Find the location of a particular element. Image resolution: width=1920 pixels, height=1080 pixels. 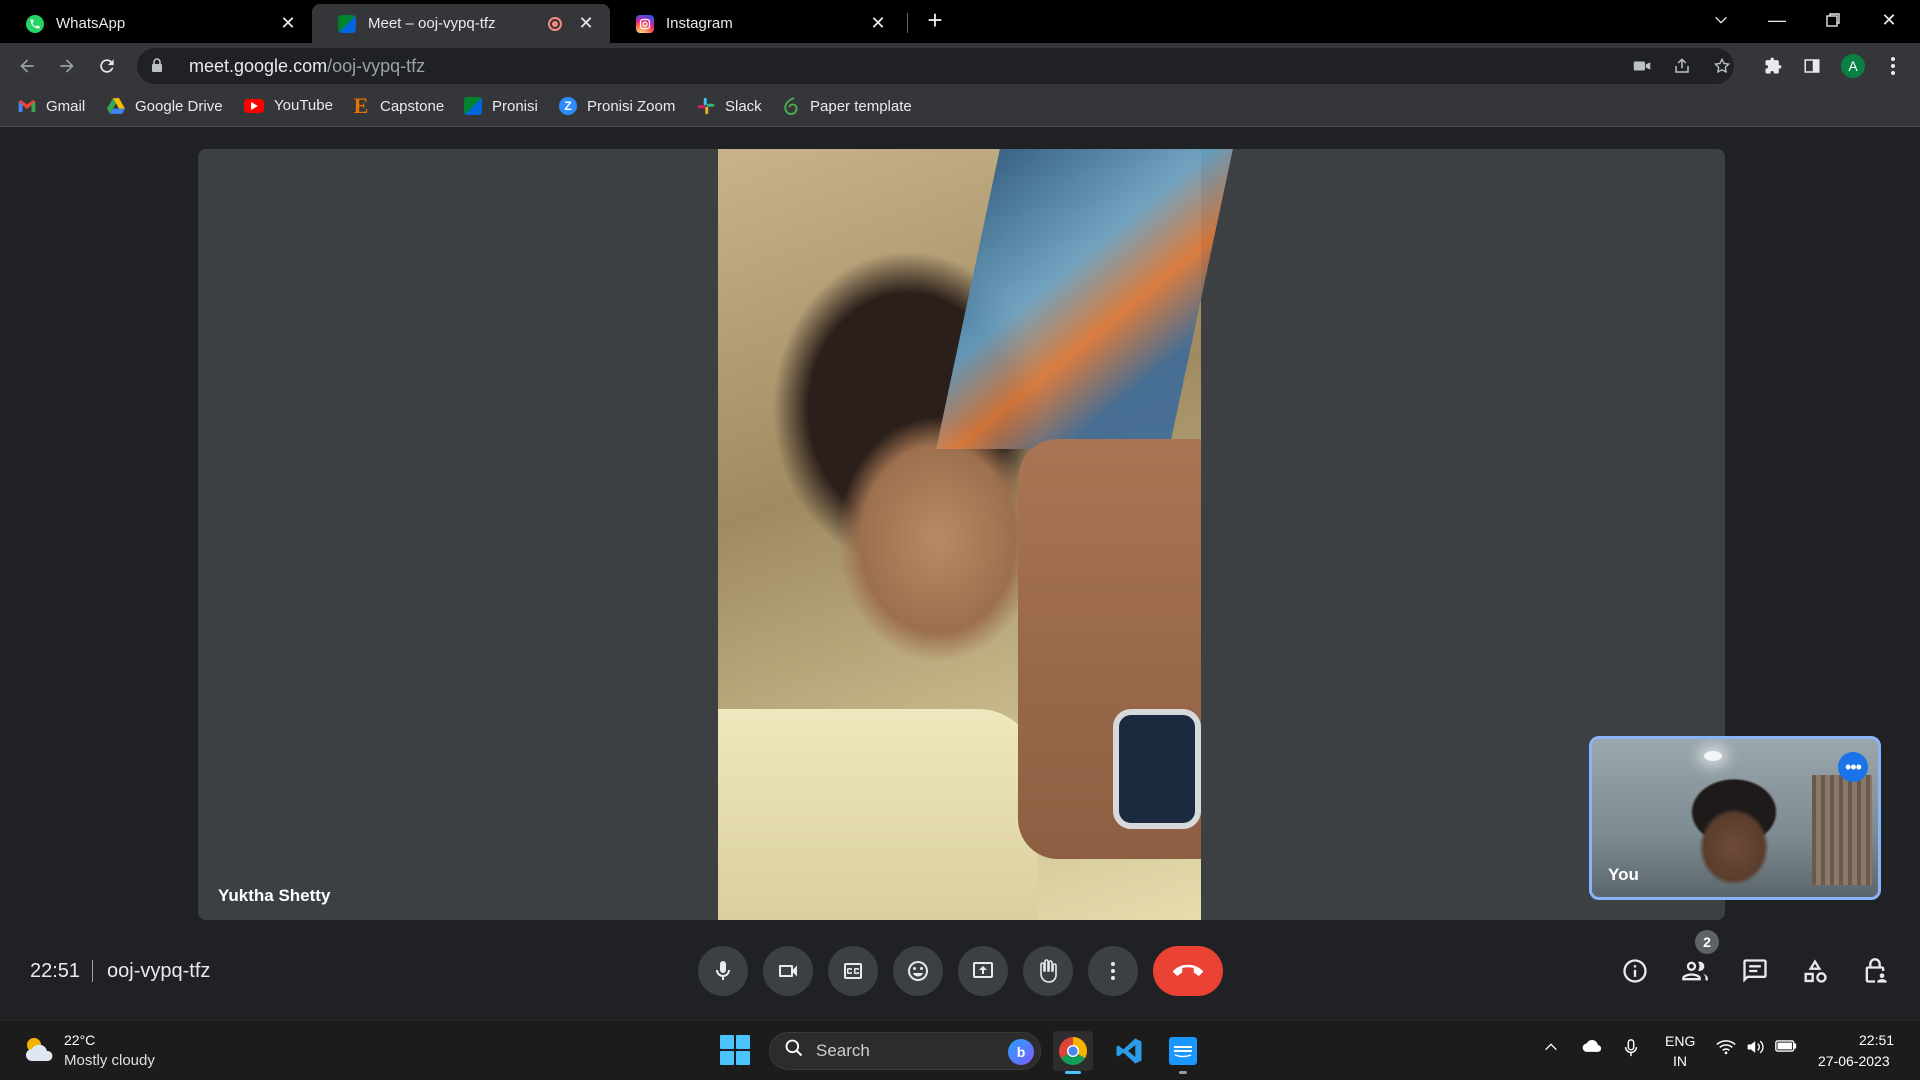

meeting-code: ooj-vypq-tfz is located at coordinates (159, 971).